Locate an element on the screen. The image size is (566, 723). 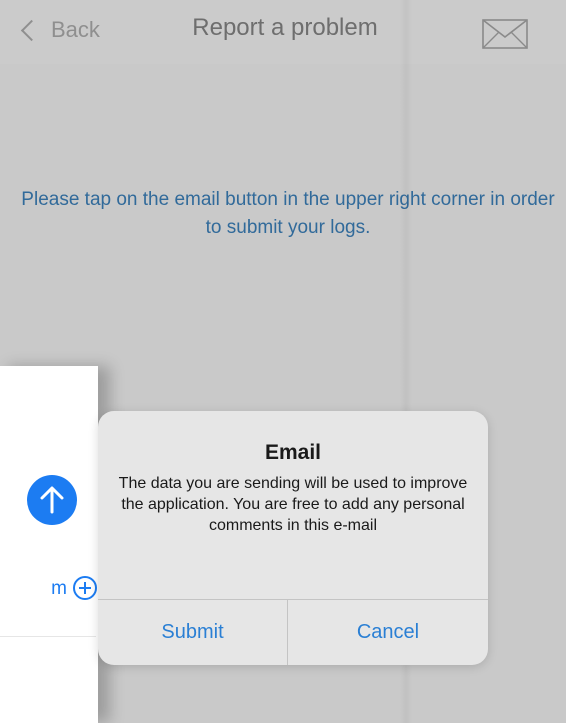
plus-circle-icon is located at coordinates (85, 588).